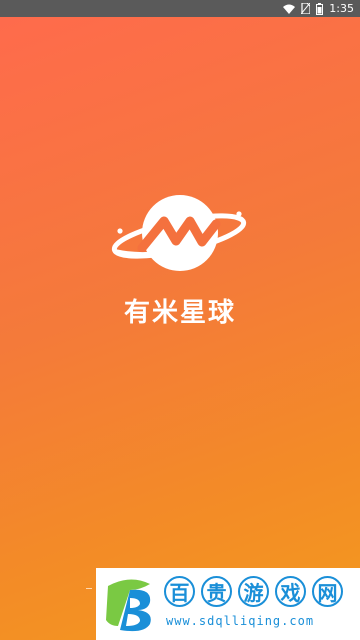 The width and height of the screenshot is (360, 640). What do you see at coordinates (89, 588) in the screenshot?
I see `divider` at bounding box center [89, 588].